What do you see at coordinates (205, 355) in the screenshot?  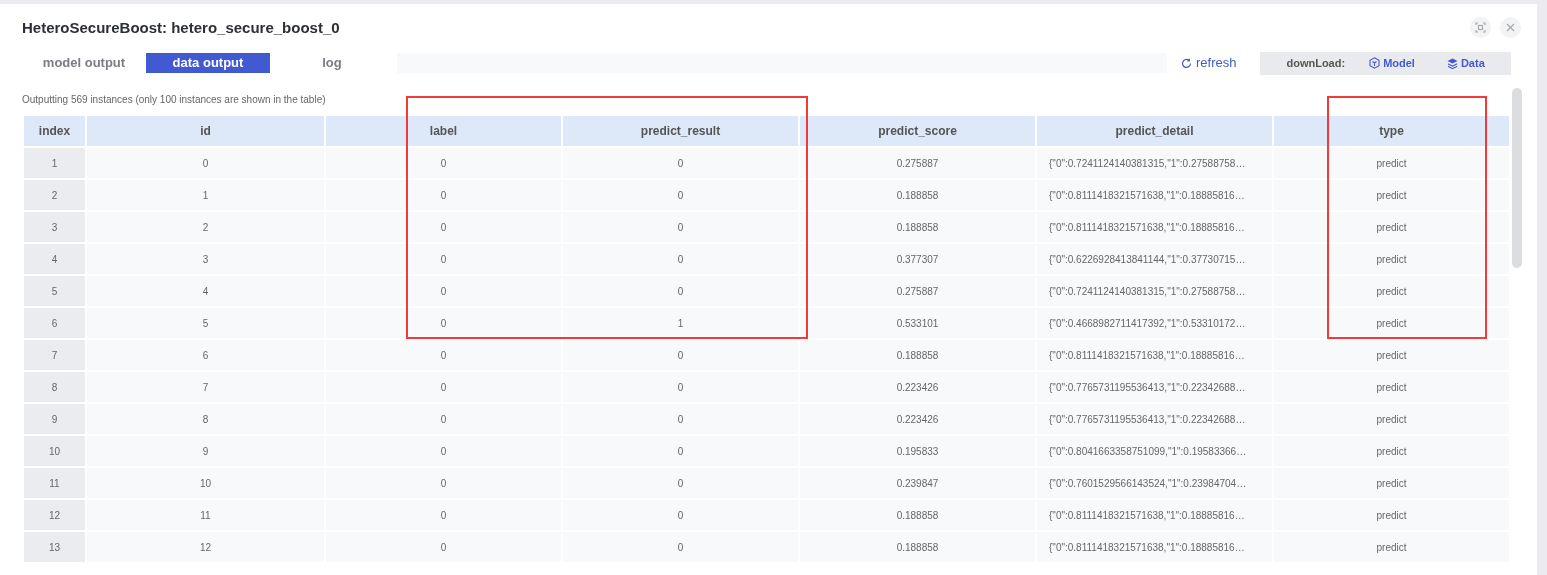 I see `table-cell: 6` at bounding box center [205, 355].